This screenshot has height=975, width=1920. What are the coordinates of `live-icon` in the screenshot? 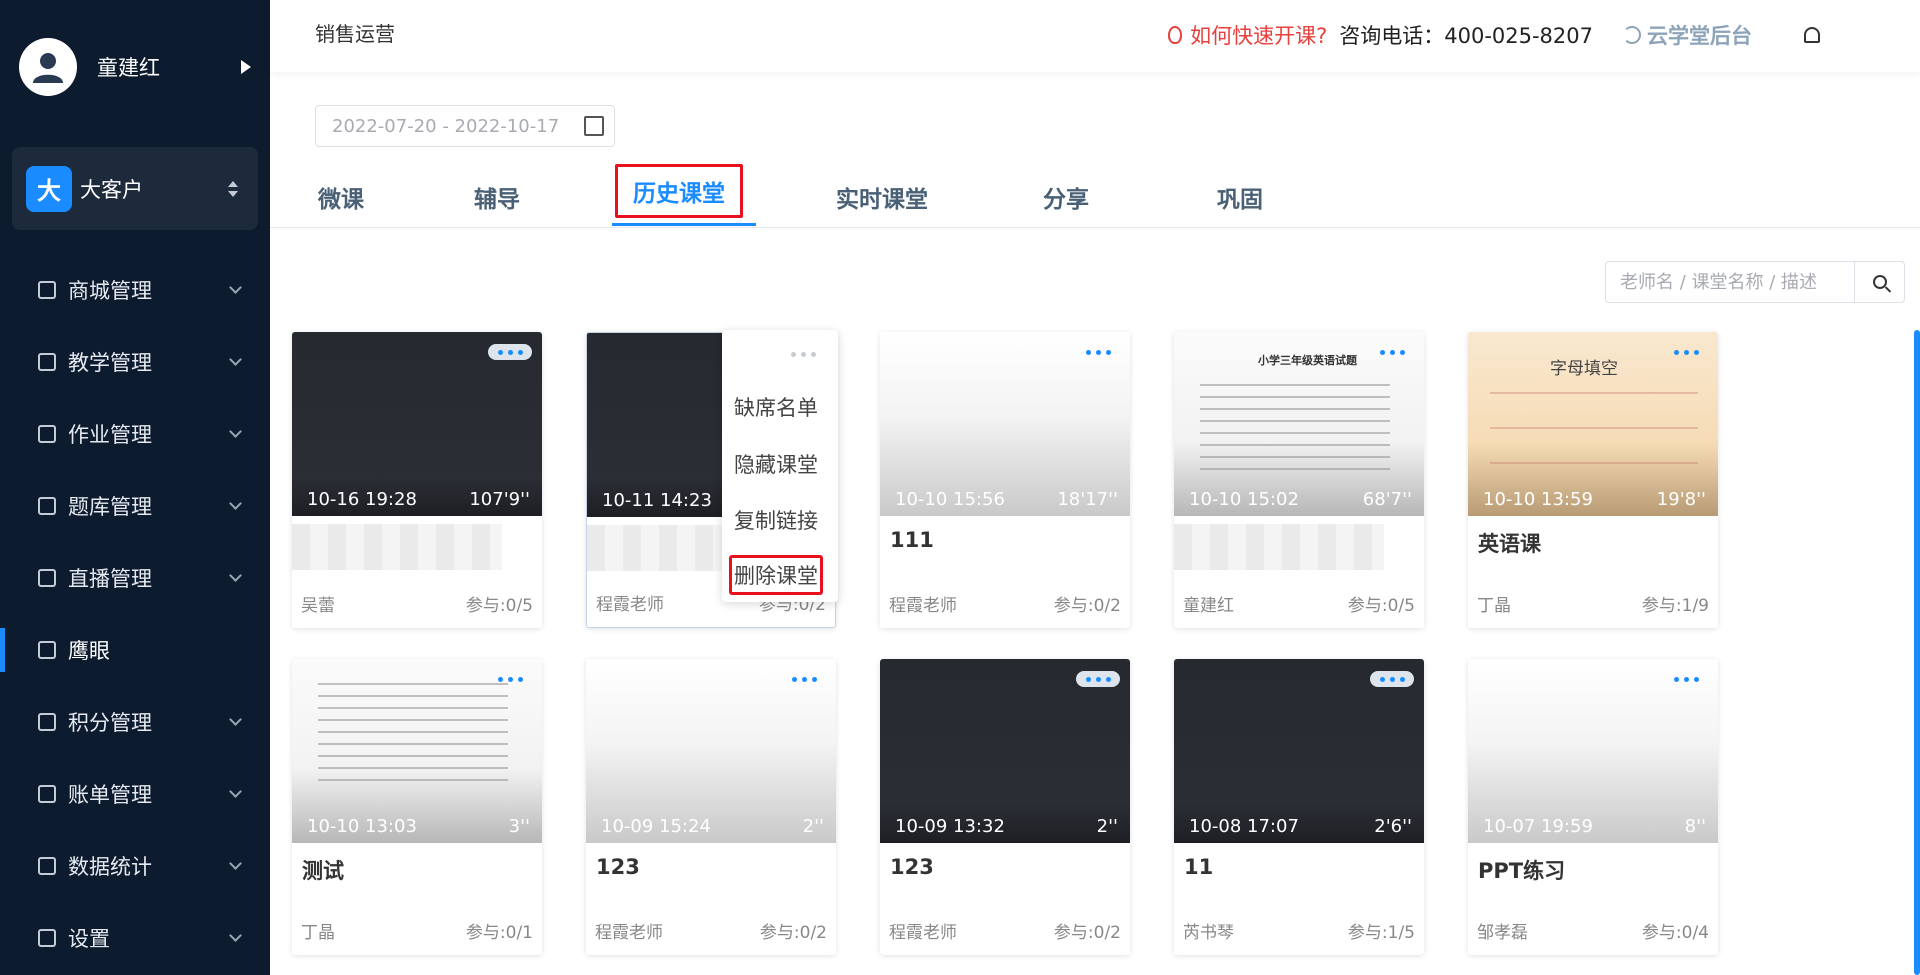 It's located at (47, 578).